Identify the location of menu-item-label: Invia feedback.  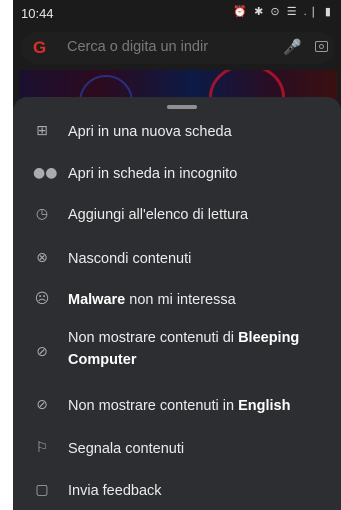
(115, 491).